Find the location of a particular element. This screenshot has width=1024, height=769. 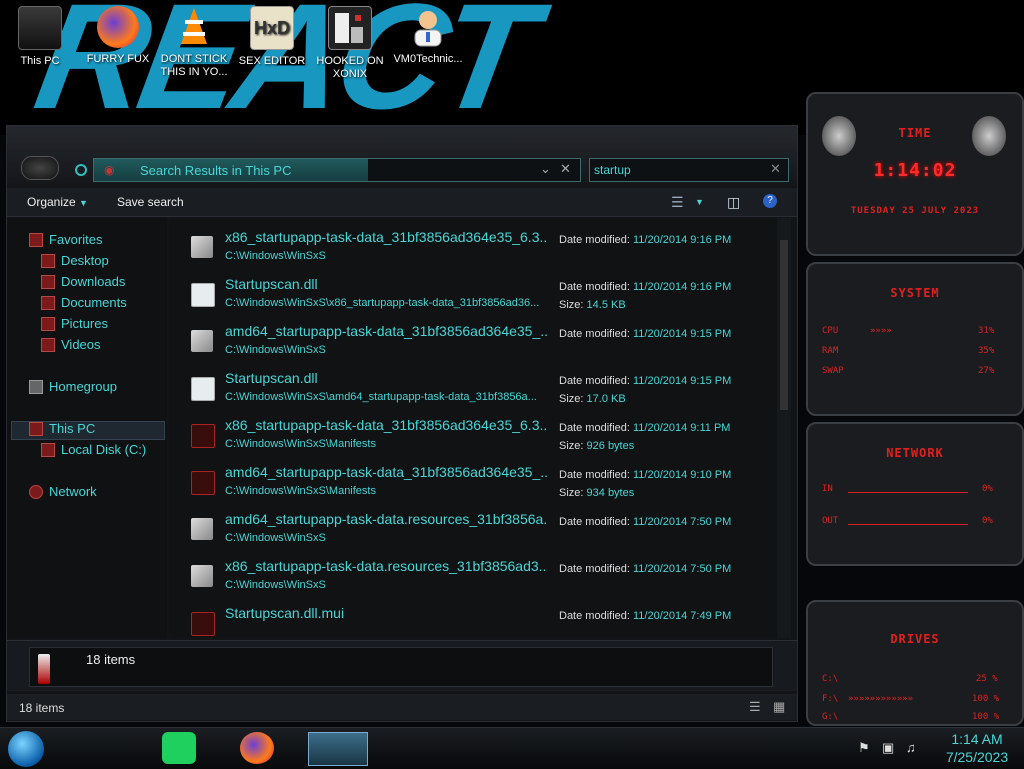

nav-favorites: Favorites is located at coordinates (65, 239).